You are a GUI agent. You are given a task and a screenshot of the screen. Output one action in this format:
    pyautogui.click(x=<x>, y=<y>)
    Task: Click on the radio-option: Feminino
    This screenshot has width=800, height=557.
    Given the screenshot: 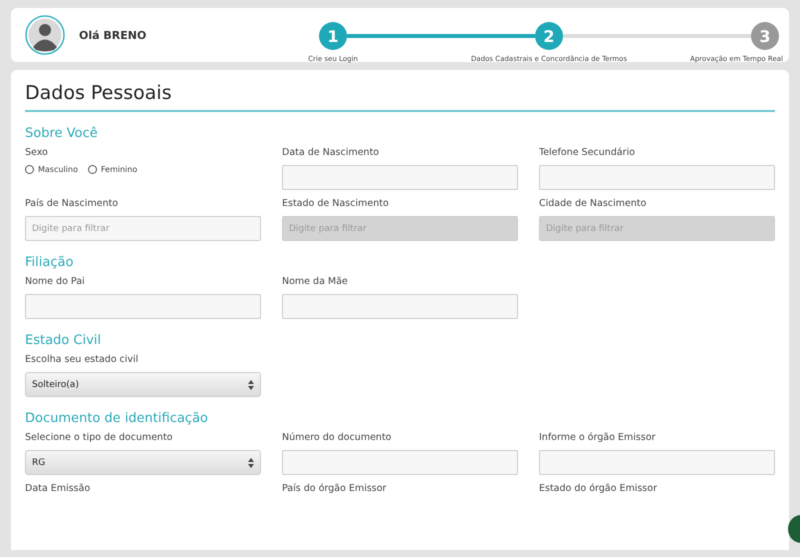 What is the action you would take?
    pyautogui.click(x=113, y=169)
    